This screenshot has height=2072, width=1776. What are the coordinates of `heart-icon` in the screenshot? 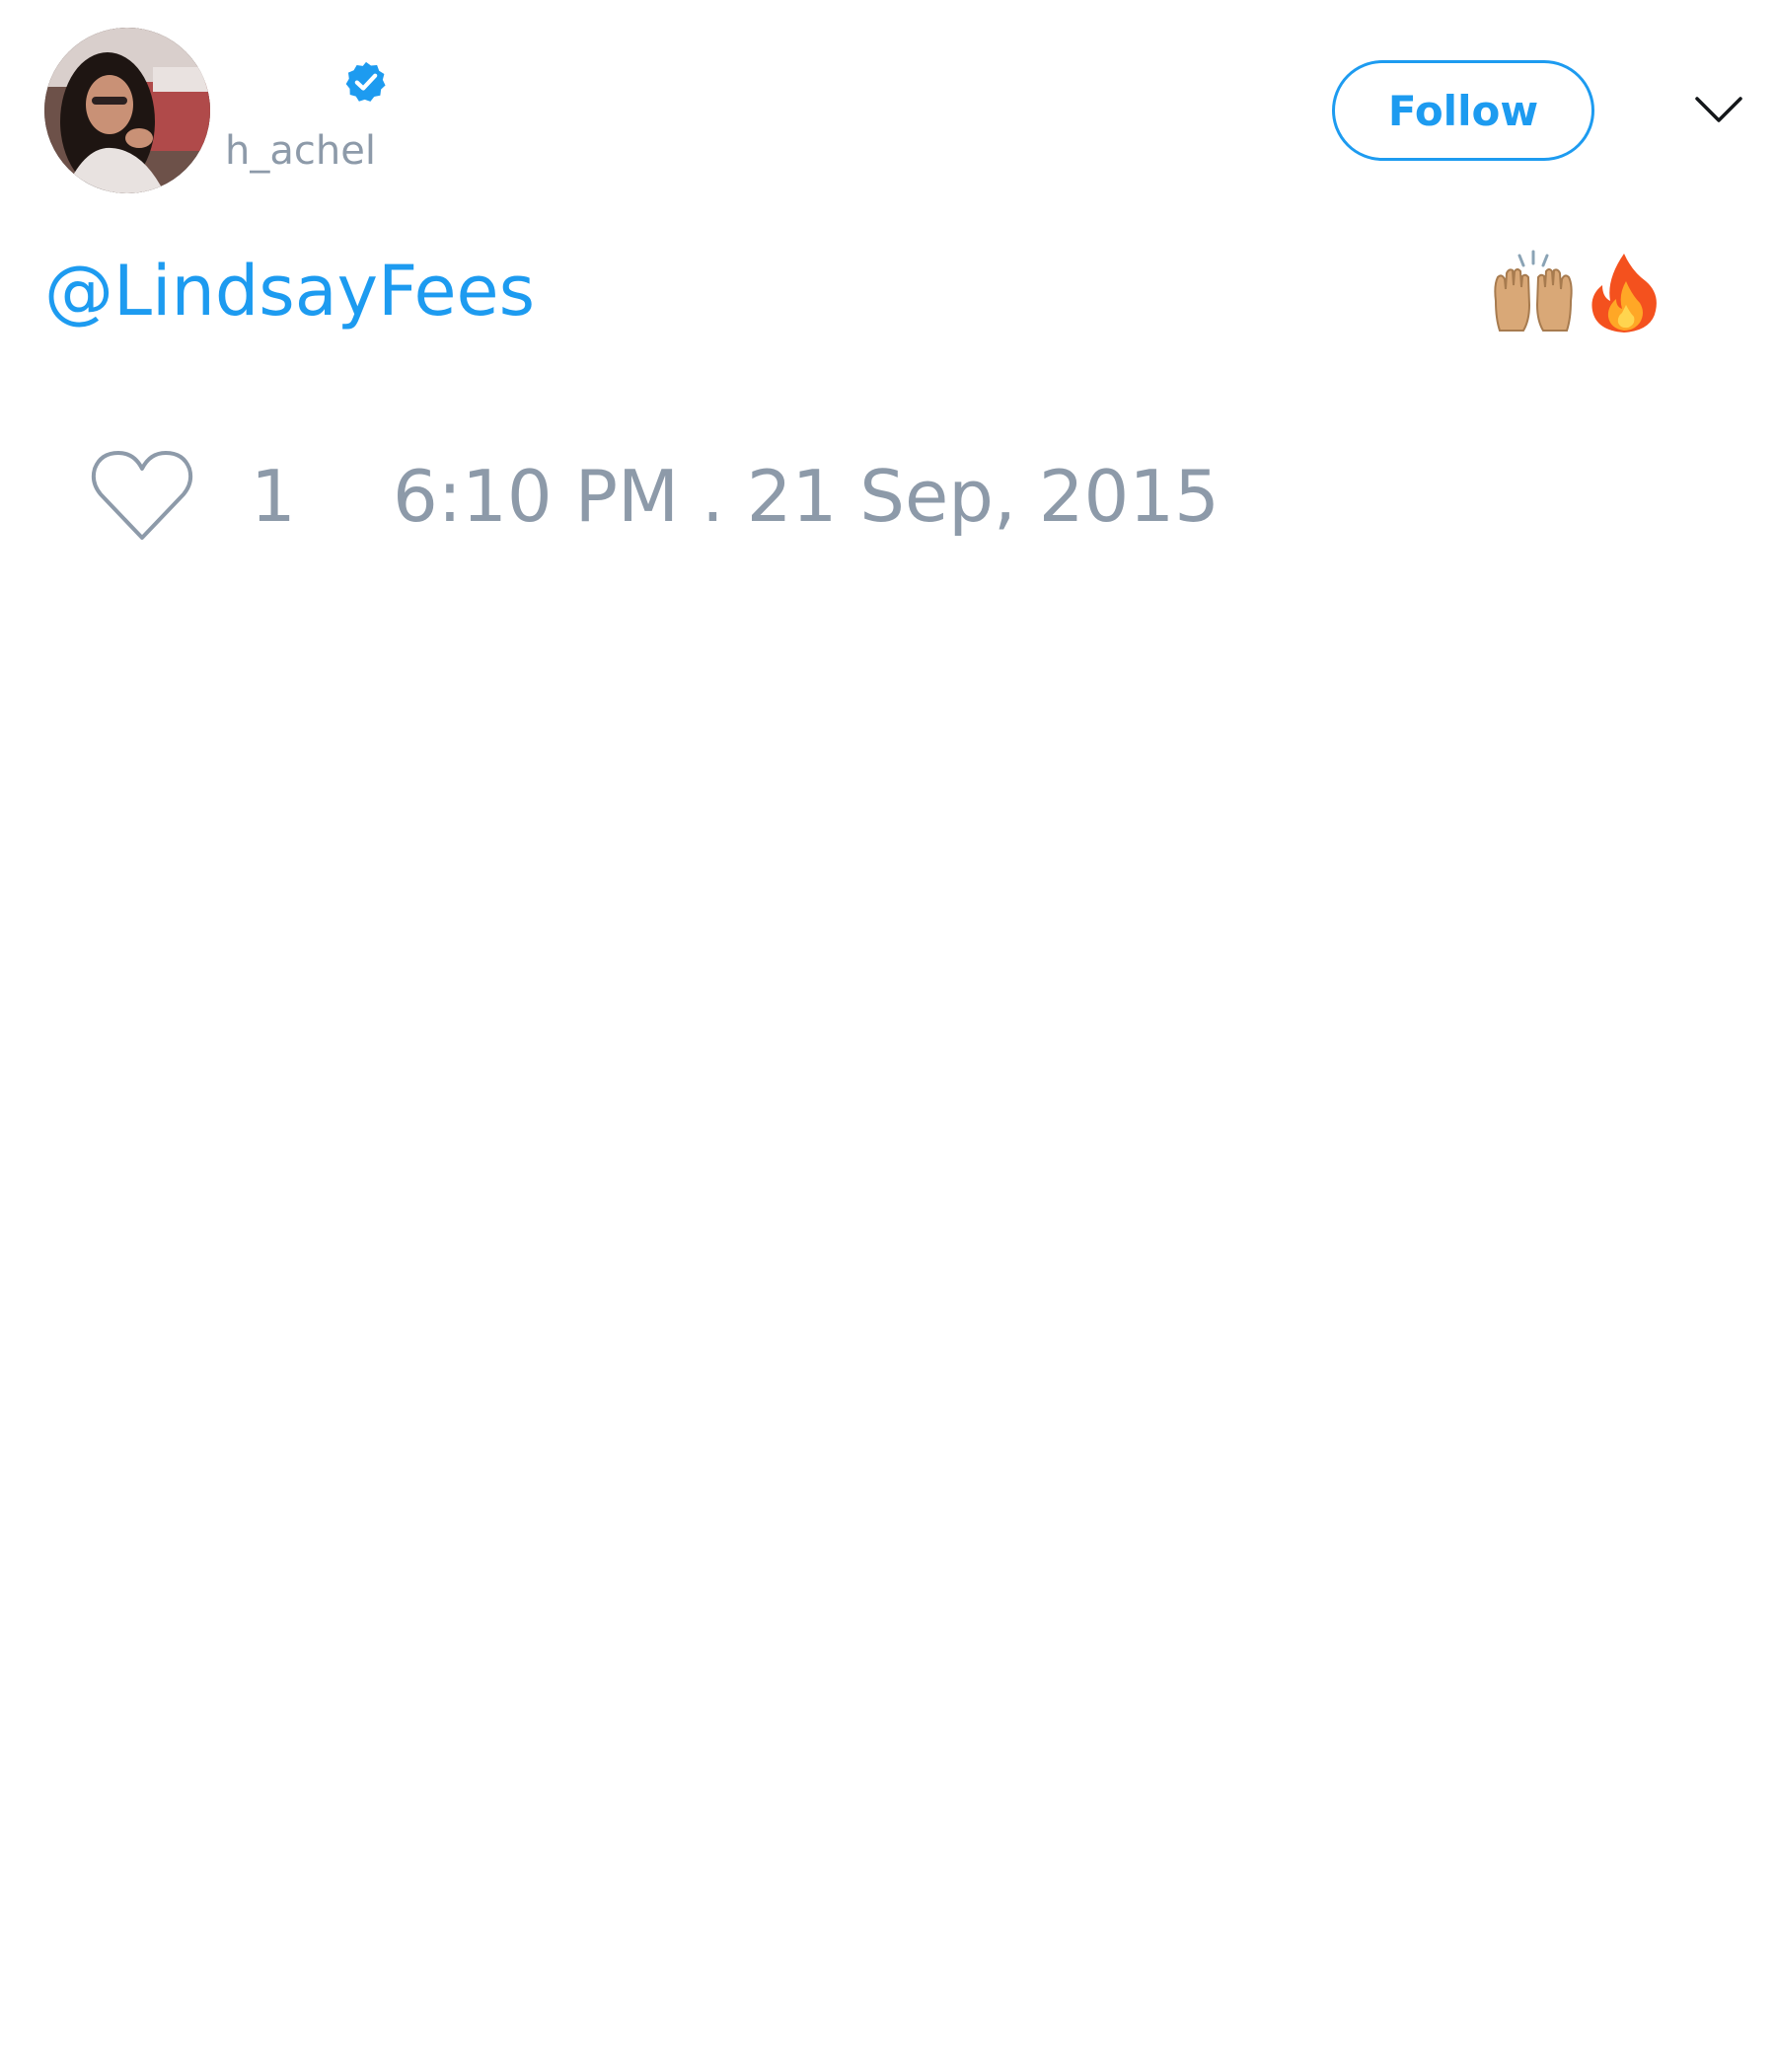 It's located at (142, 497).